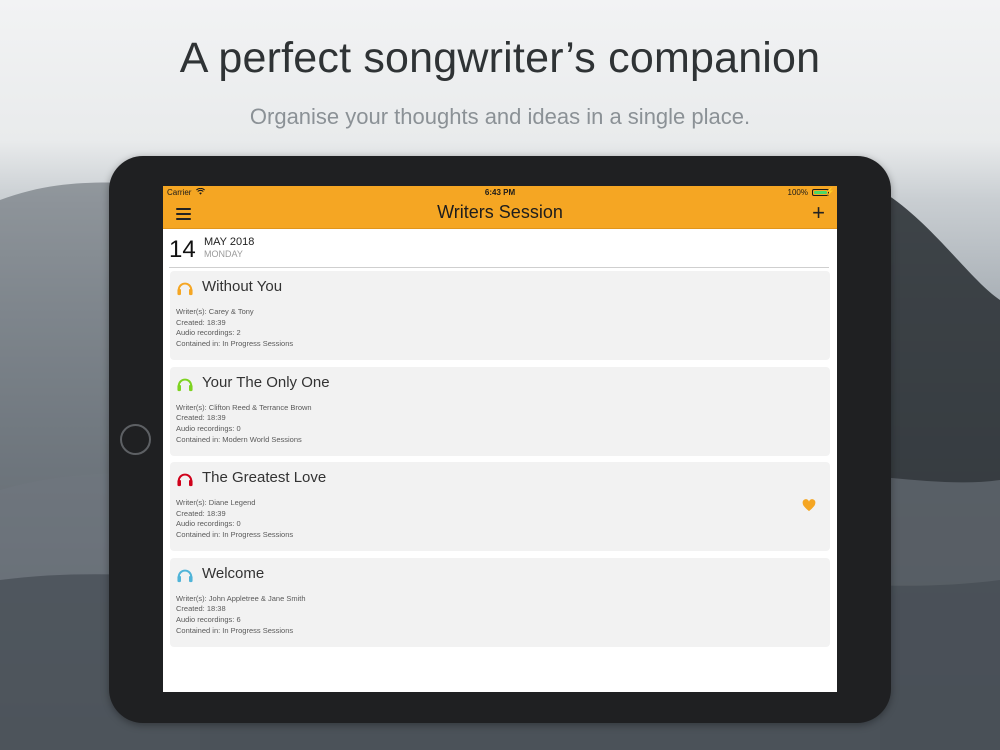 This screenshot has width=1000, height=750. I want to click on charging-icon: ⚡, so click(830, 191).